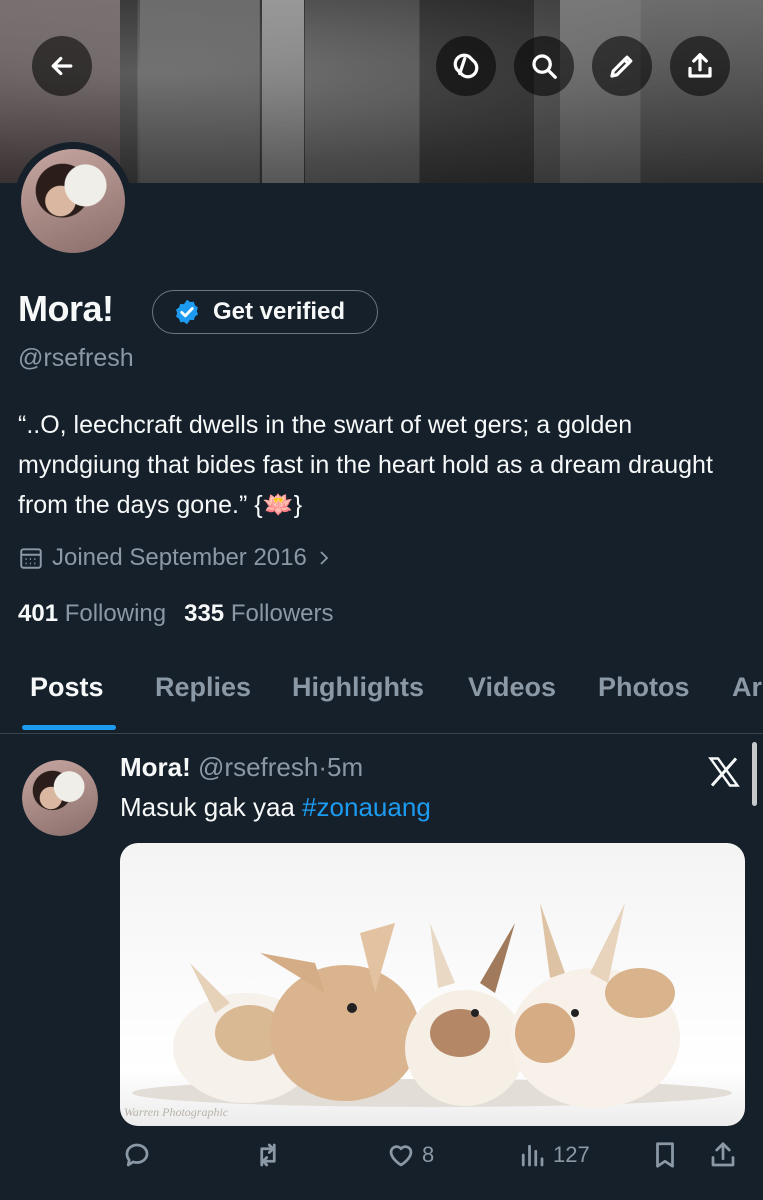 This screenshot has width=763, height=1200. What do you see at coordinates (381, 733) in the screenshot?
I see `tabs-divider` at bounding box center [381, 733].